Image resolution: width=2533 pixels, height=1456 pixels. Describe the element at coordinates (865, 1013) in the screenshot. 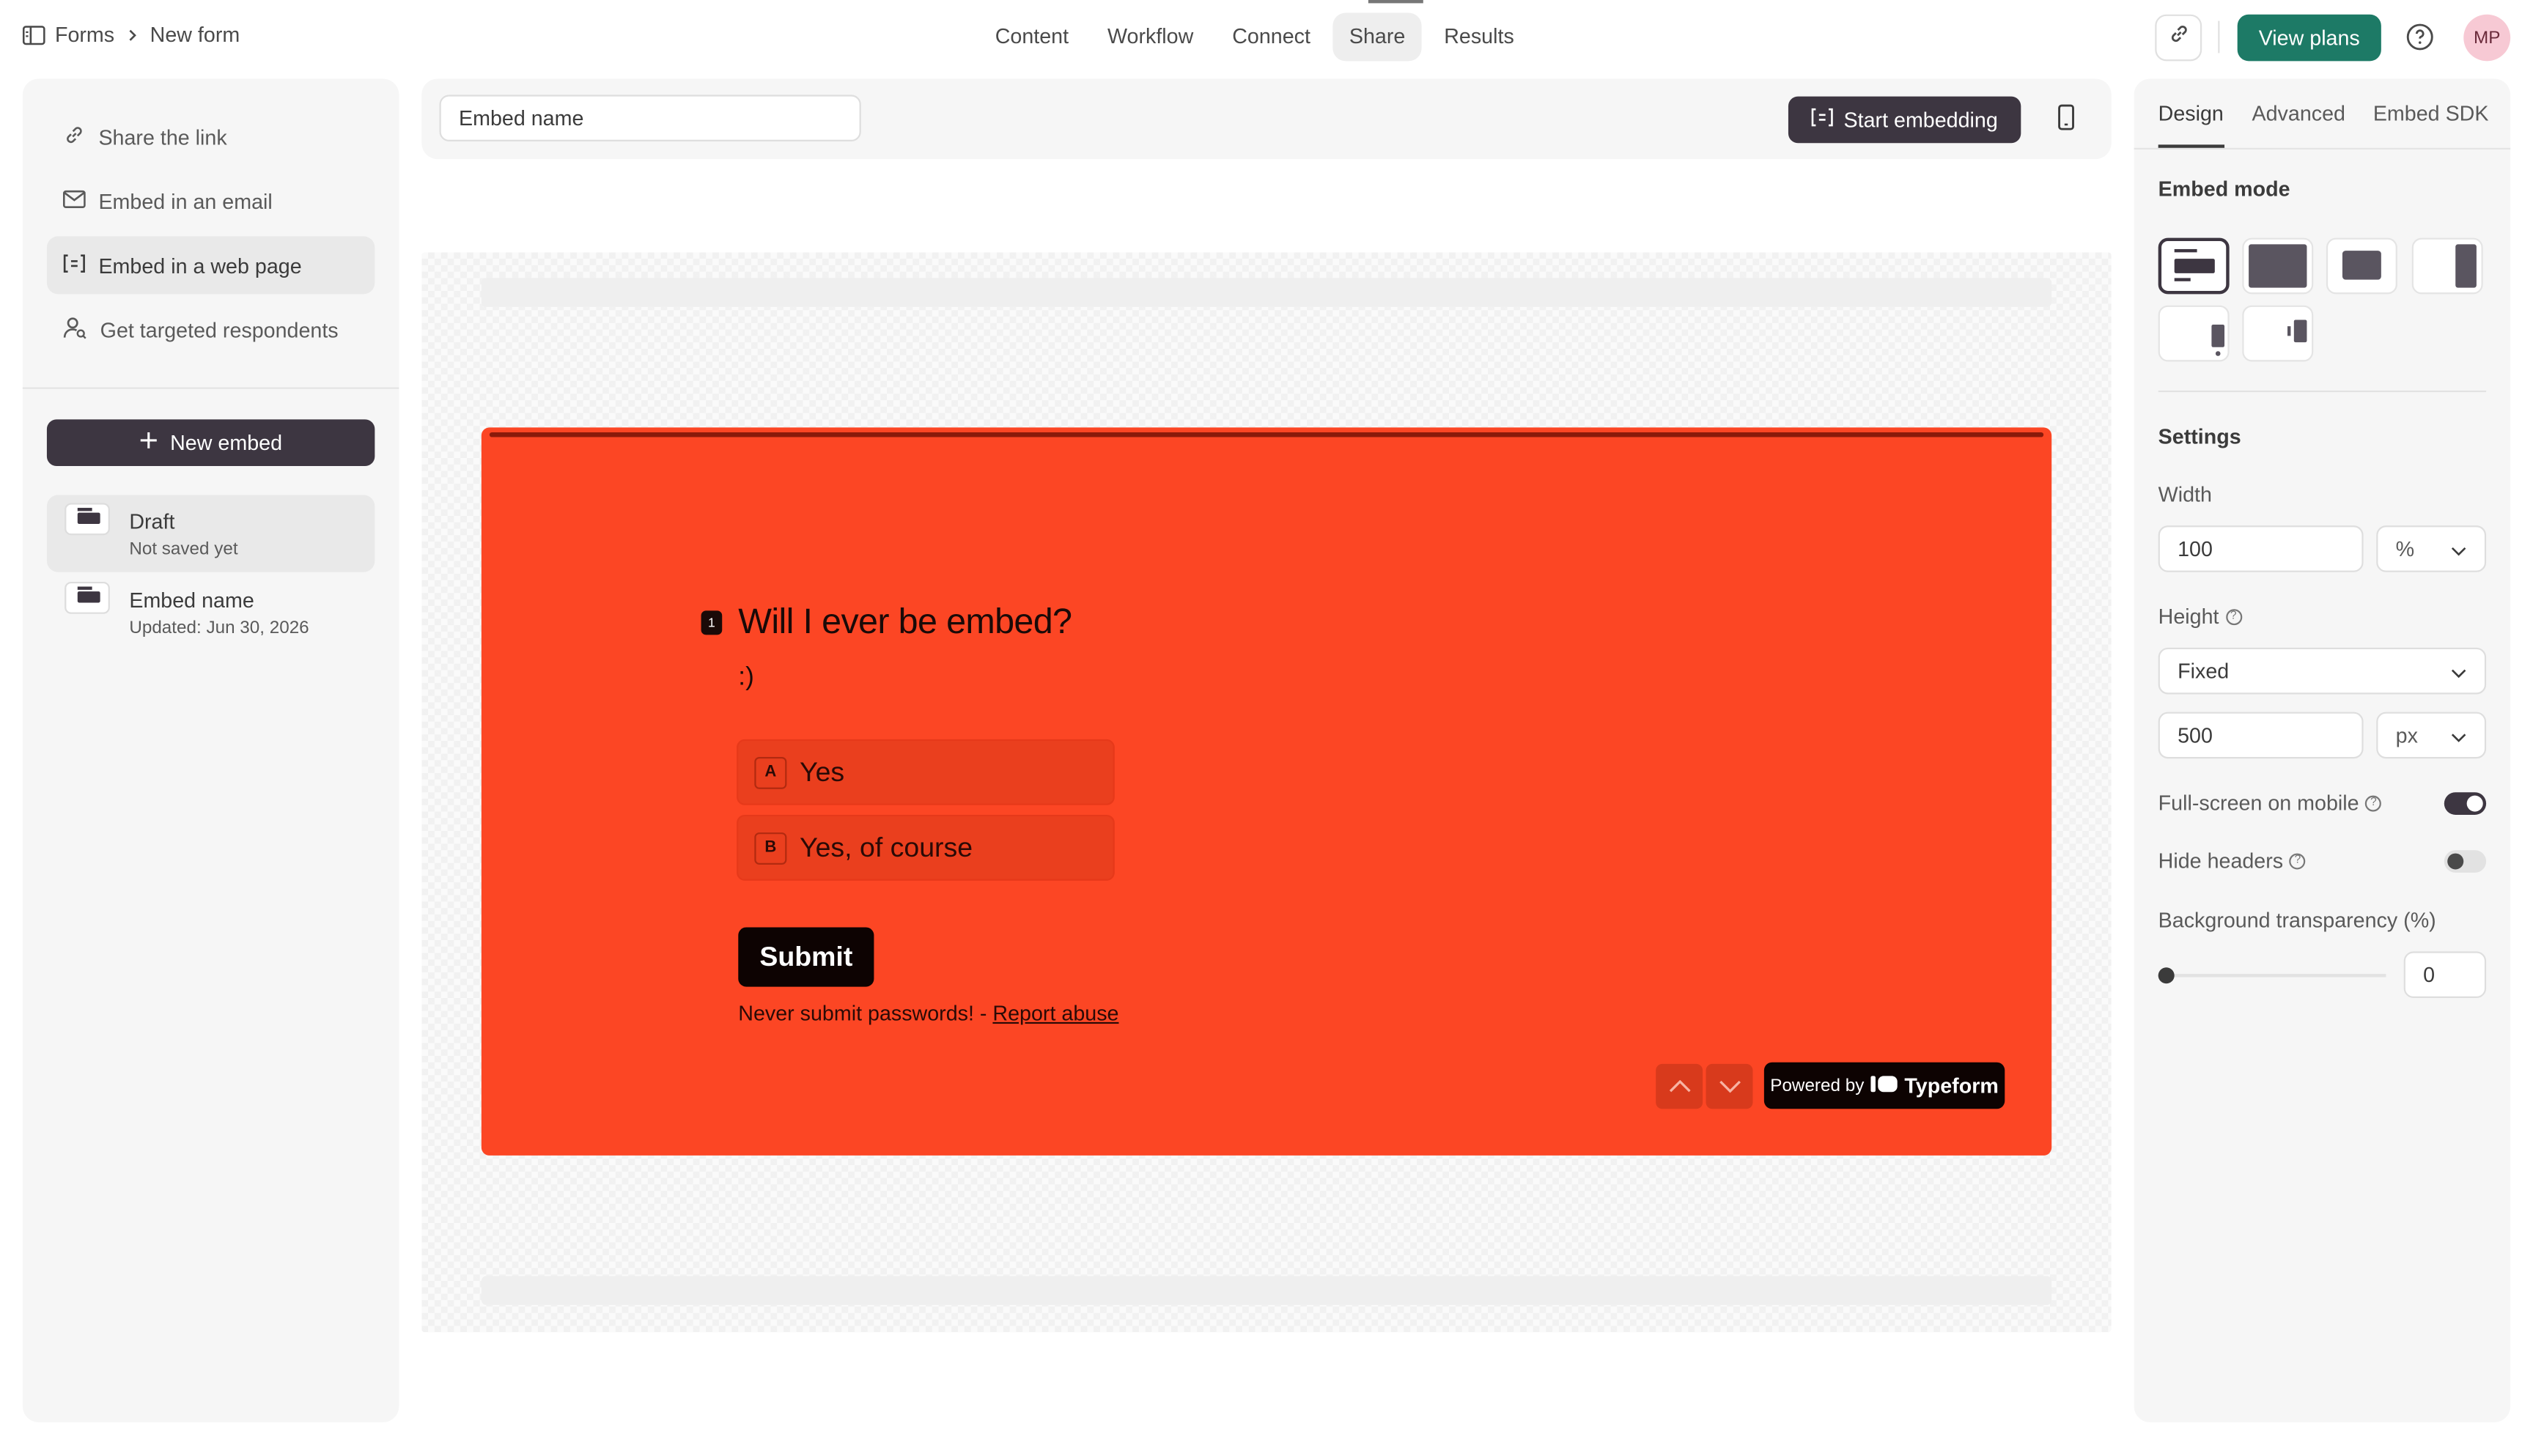

I see `warning-text: Never submit passwords! -` at that location.